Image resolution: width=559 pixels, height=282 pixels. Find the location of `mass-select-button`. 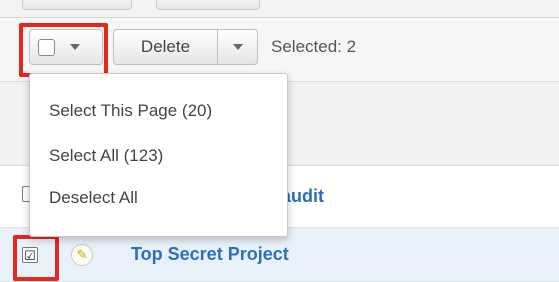

mass-select-button is located at coordinates (66, 47).